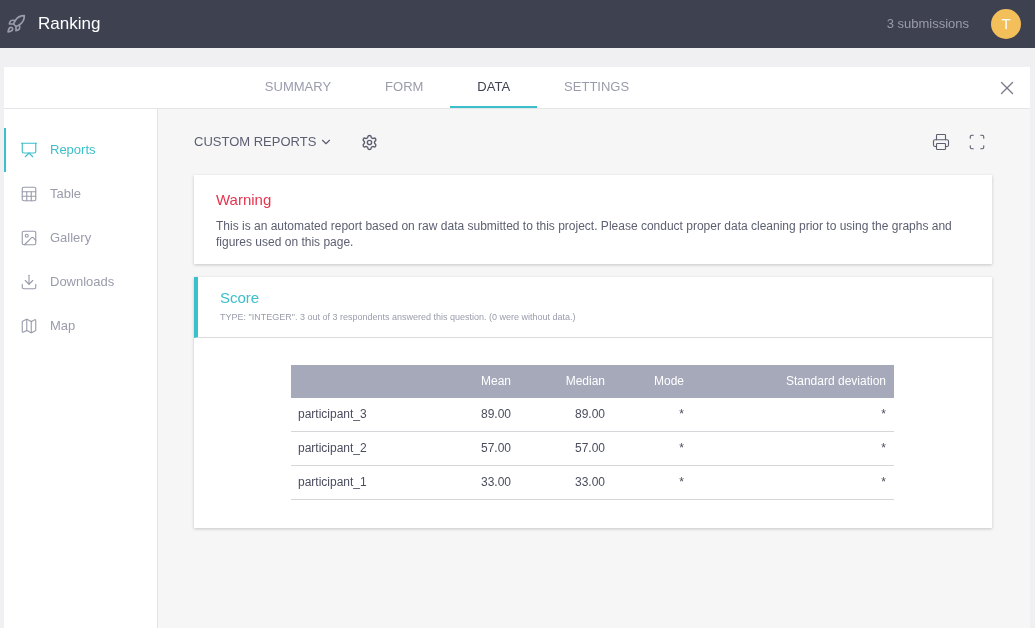 Image resolution: width=1035 pixels, height=628 pixels. What do you see at coordinates (332, 448) in the screenshot?
I see `table-cell: participant_2` at bounding box center [332, 448].